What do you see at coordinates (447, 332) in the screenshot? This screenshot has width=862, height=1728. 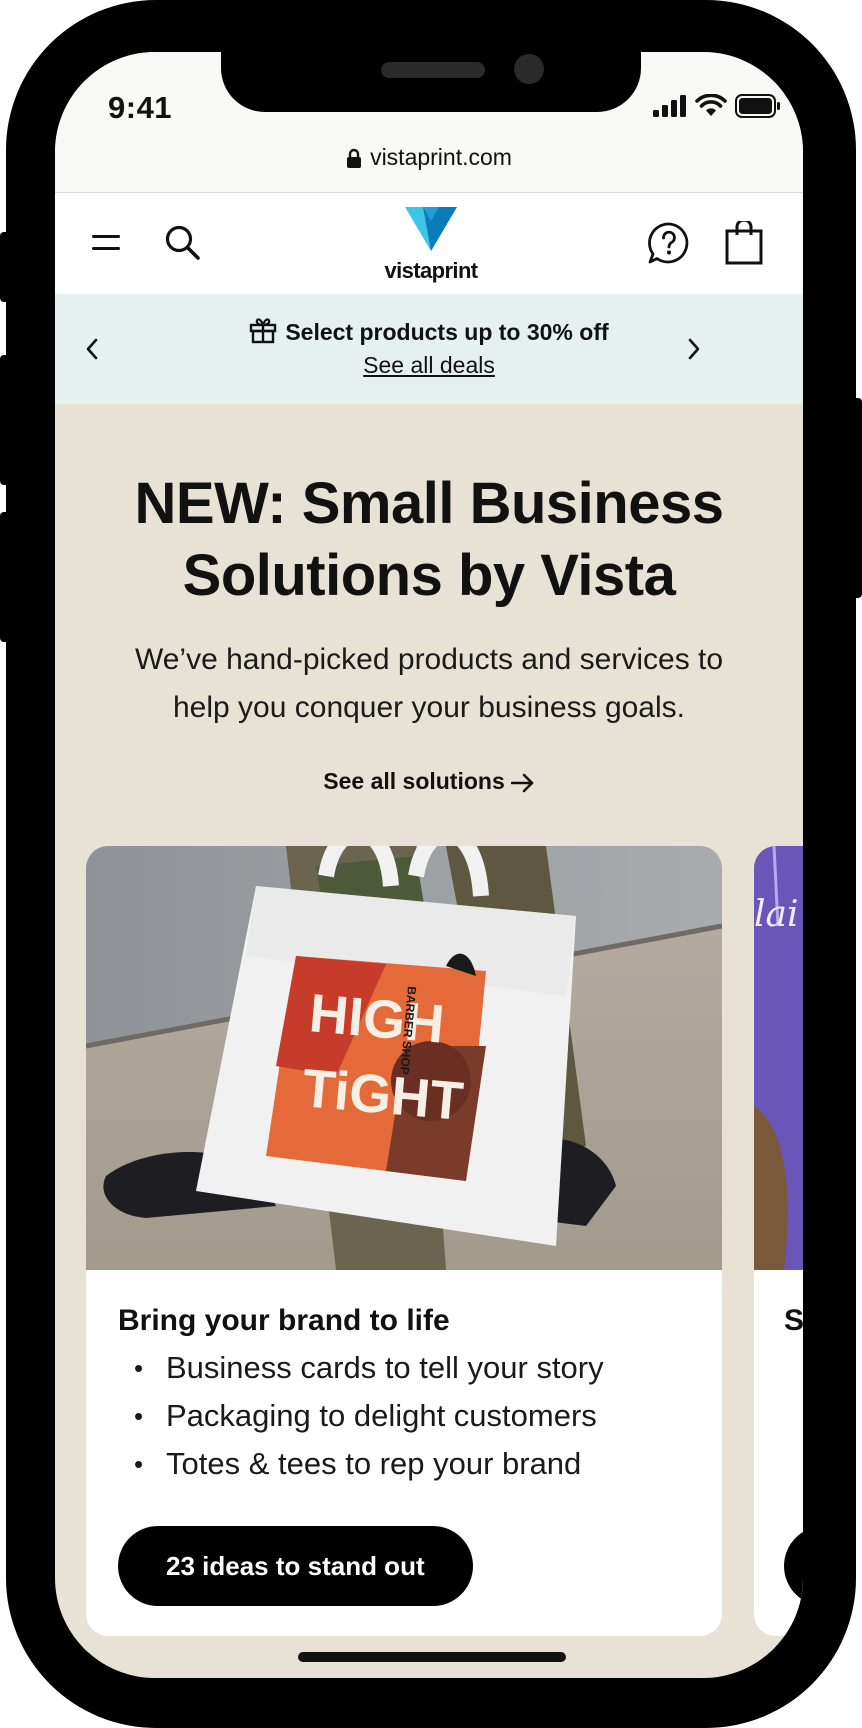 I see `promo-text: Select products up to 30% off` at bounding box center [447, 332].